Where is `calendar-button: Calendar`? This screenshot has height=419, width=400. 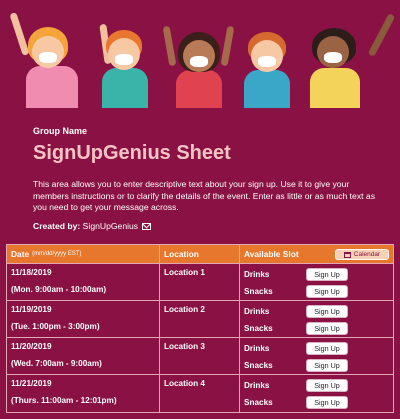
calendar-button: Calendar is located at coordinates (362, 254).